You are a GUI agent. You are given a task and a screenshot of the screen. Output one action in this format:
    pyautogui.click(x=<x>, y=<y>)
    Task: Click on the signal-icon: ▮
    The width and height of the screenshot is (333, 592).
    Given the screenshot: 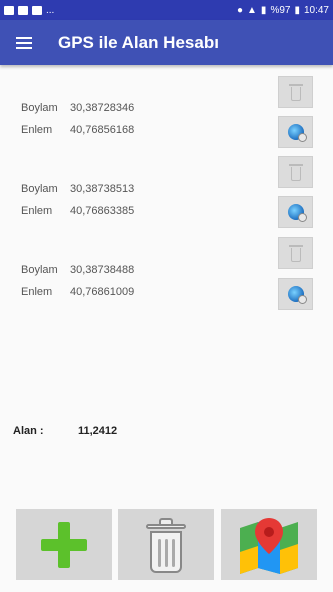 What is the action you would take?
    pyautogui.click(x=263, y=10)
    